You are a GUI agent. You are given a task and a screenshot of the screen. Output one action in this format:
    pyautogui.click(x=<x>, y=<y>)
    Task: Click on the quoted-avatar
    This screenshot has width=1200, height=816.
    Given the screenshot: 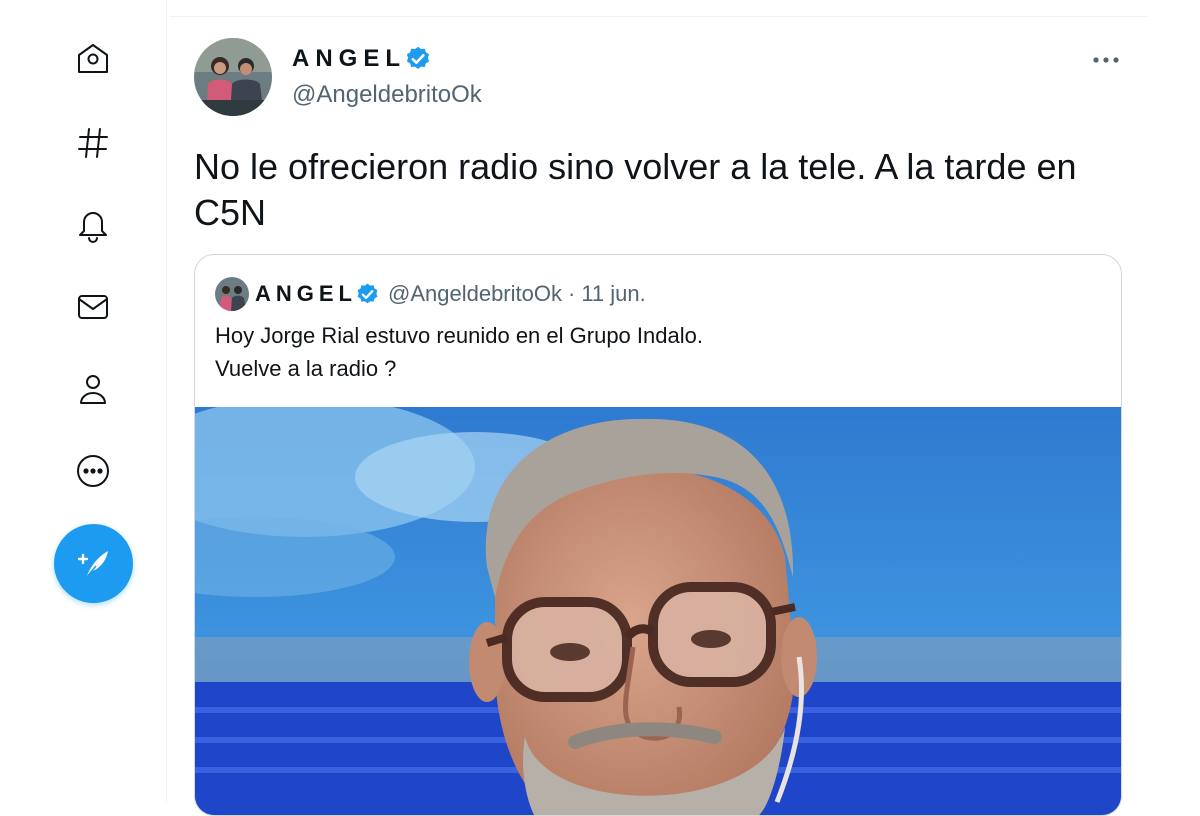 What is the action you would take?
    pyautogui.click(x=232, y=294)
    